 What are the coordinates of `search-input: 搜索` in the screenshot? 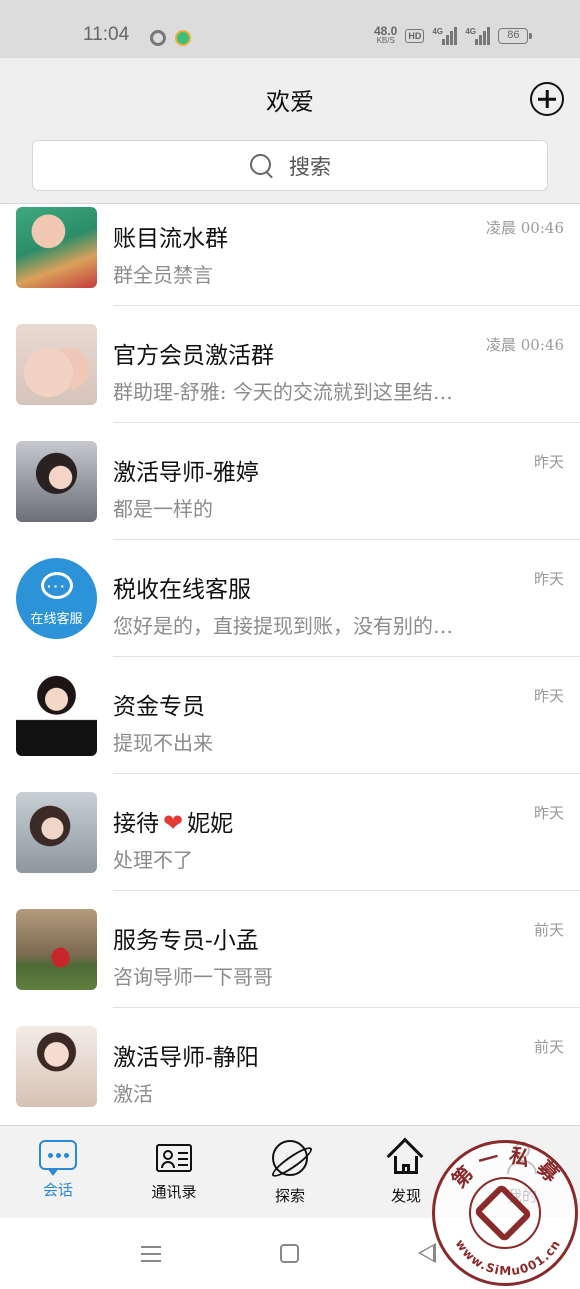 It's located at (290, 165).